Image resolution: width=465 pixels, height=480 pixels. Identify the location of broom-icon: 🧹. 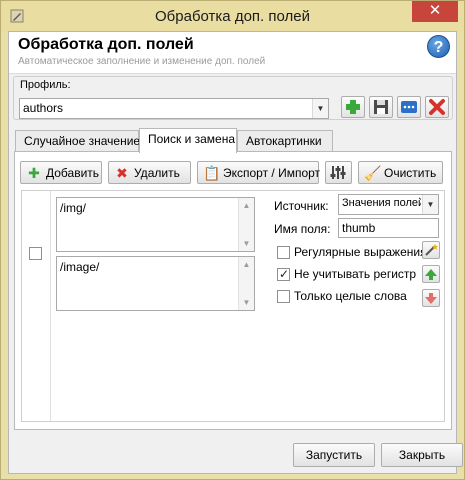
(373, 173).